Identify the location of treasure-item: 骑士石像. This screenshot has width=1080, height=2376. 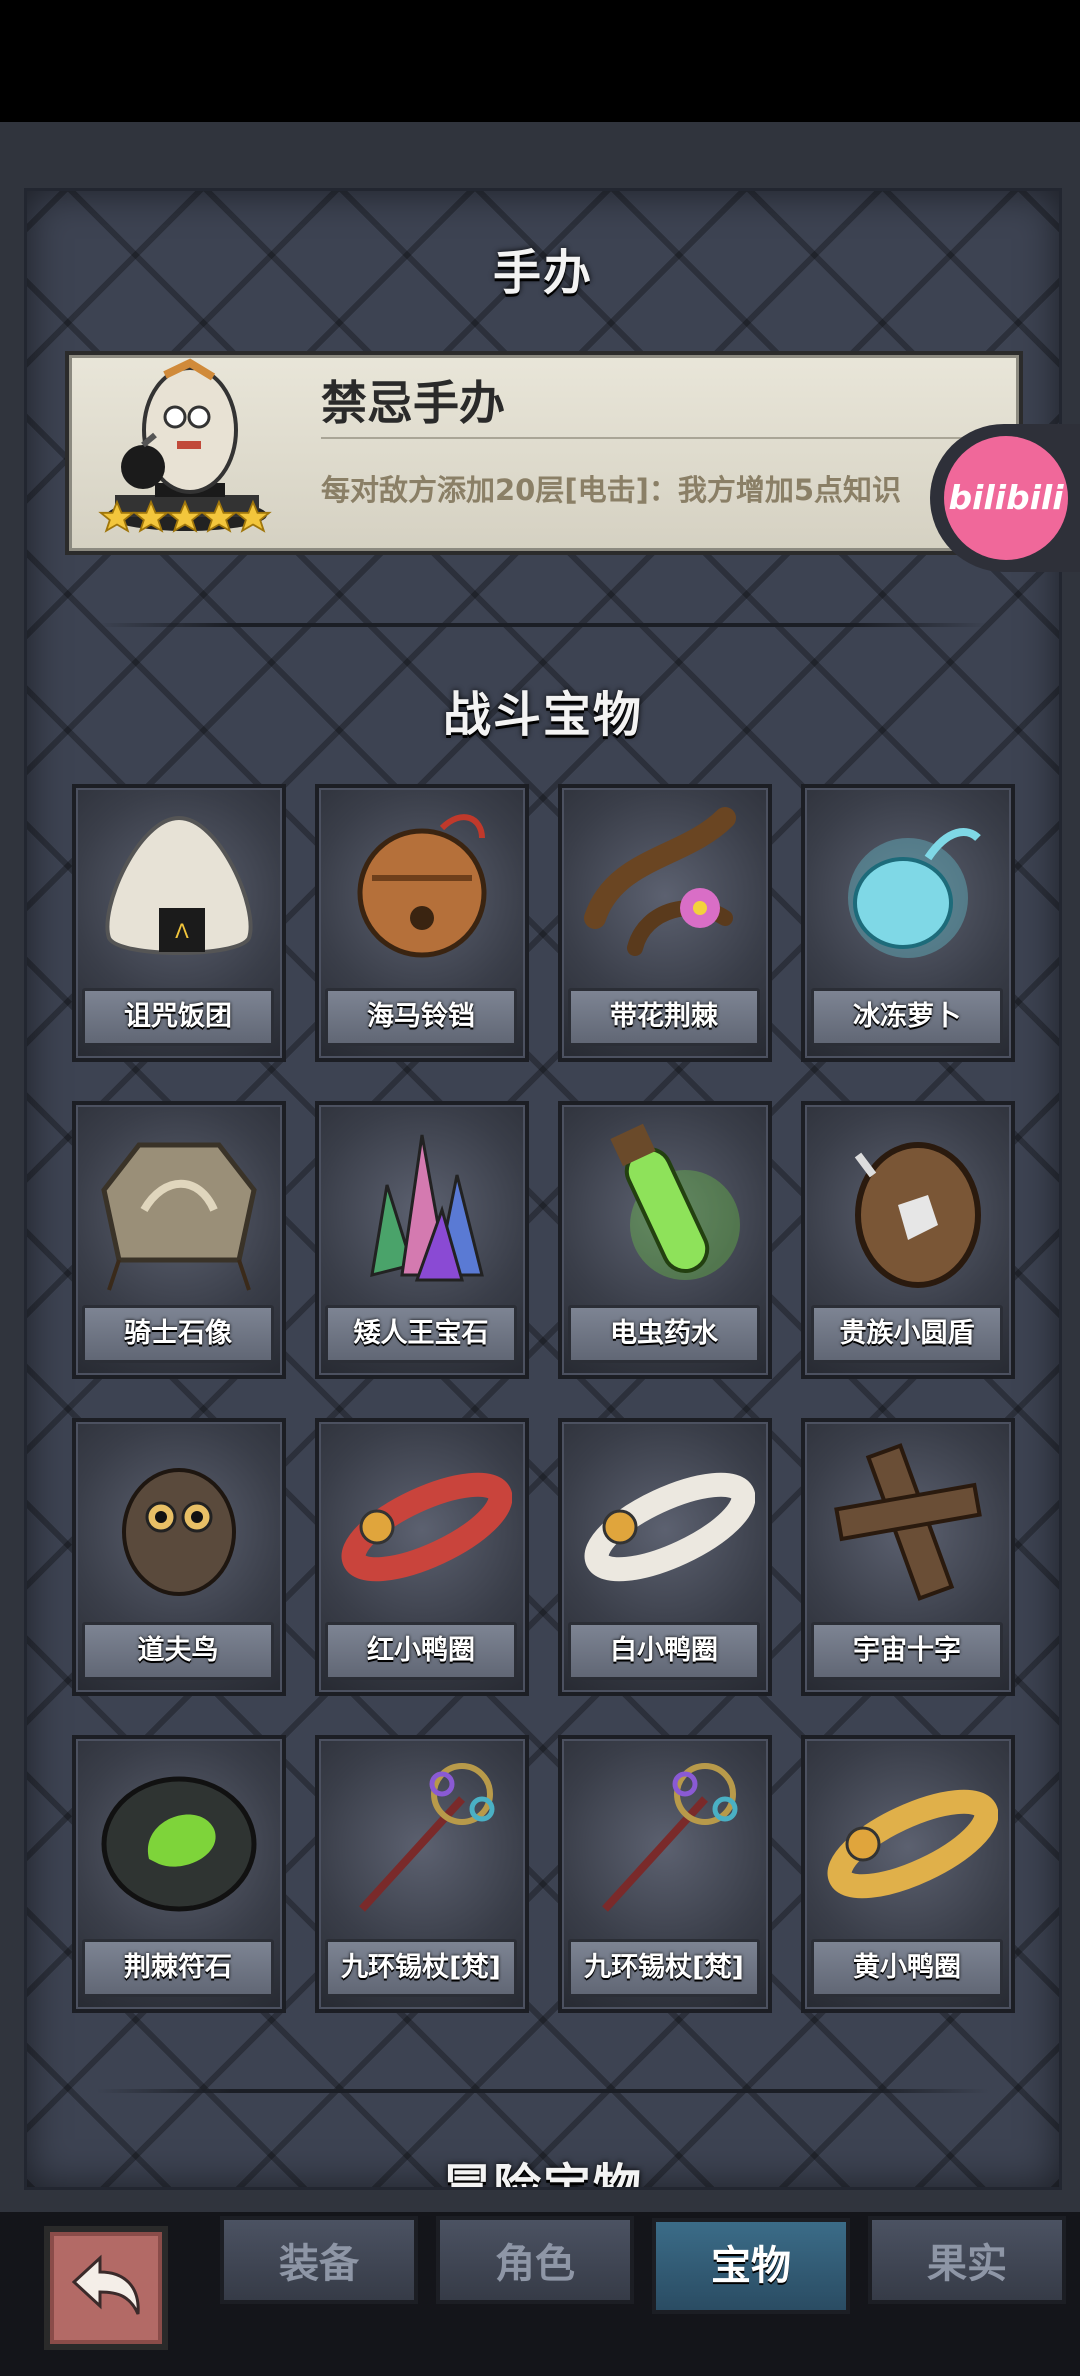
(179, 1240).